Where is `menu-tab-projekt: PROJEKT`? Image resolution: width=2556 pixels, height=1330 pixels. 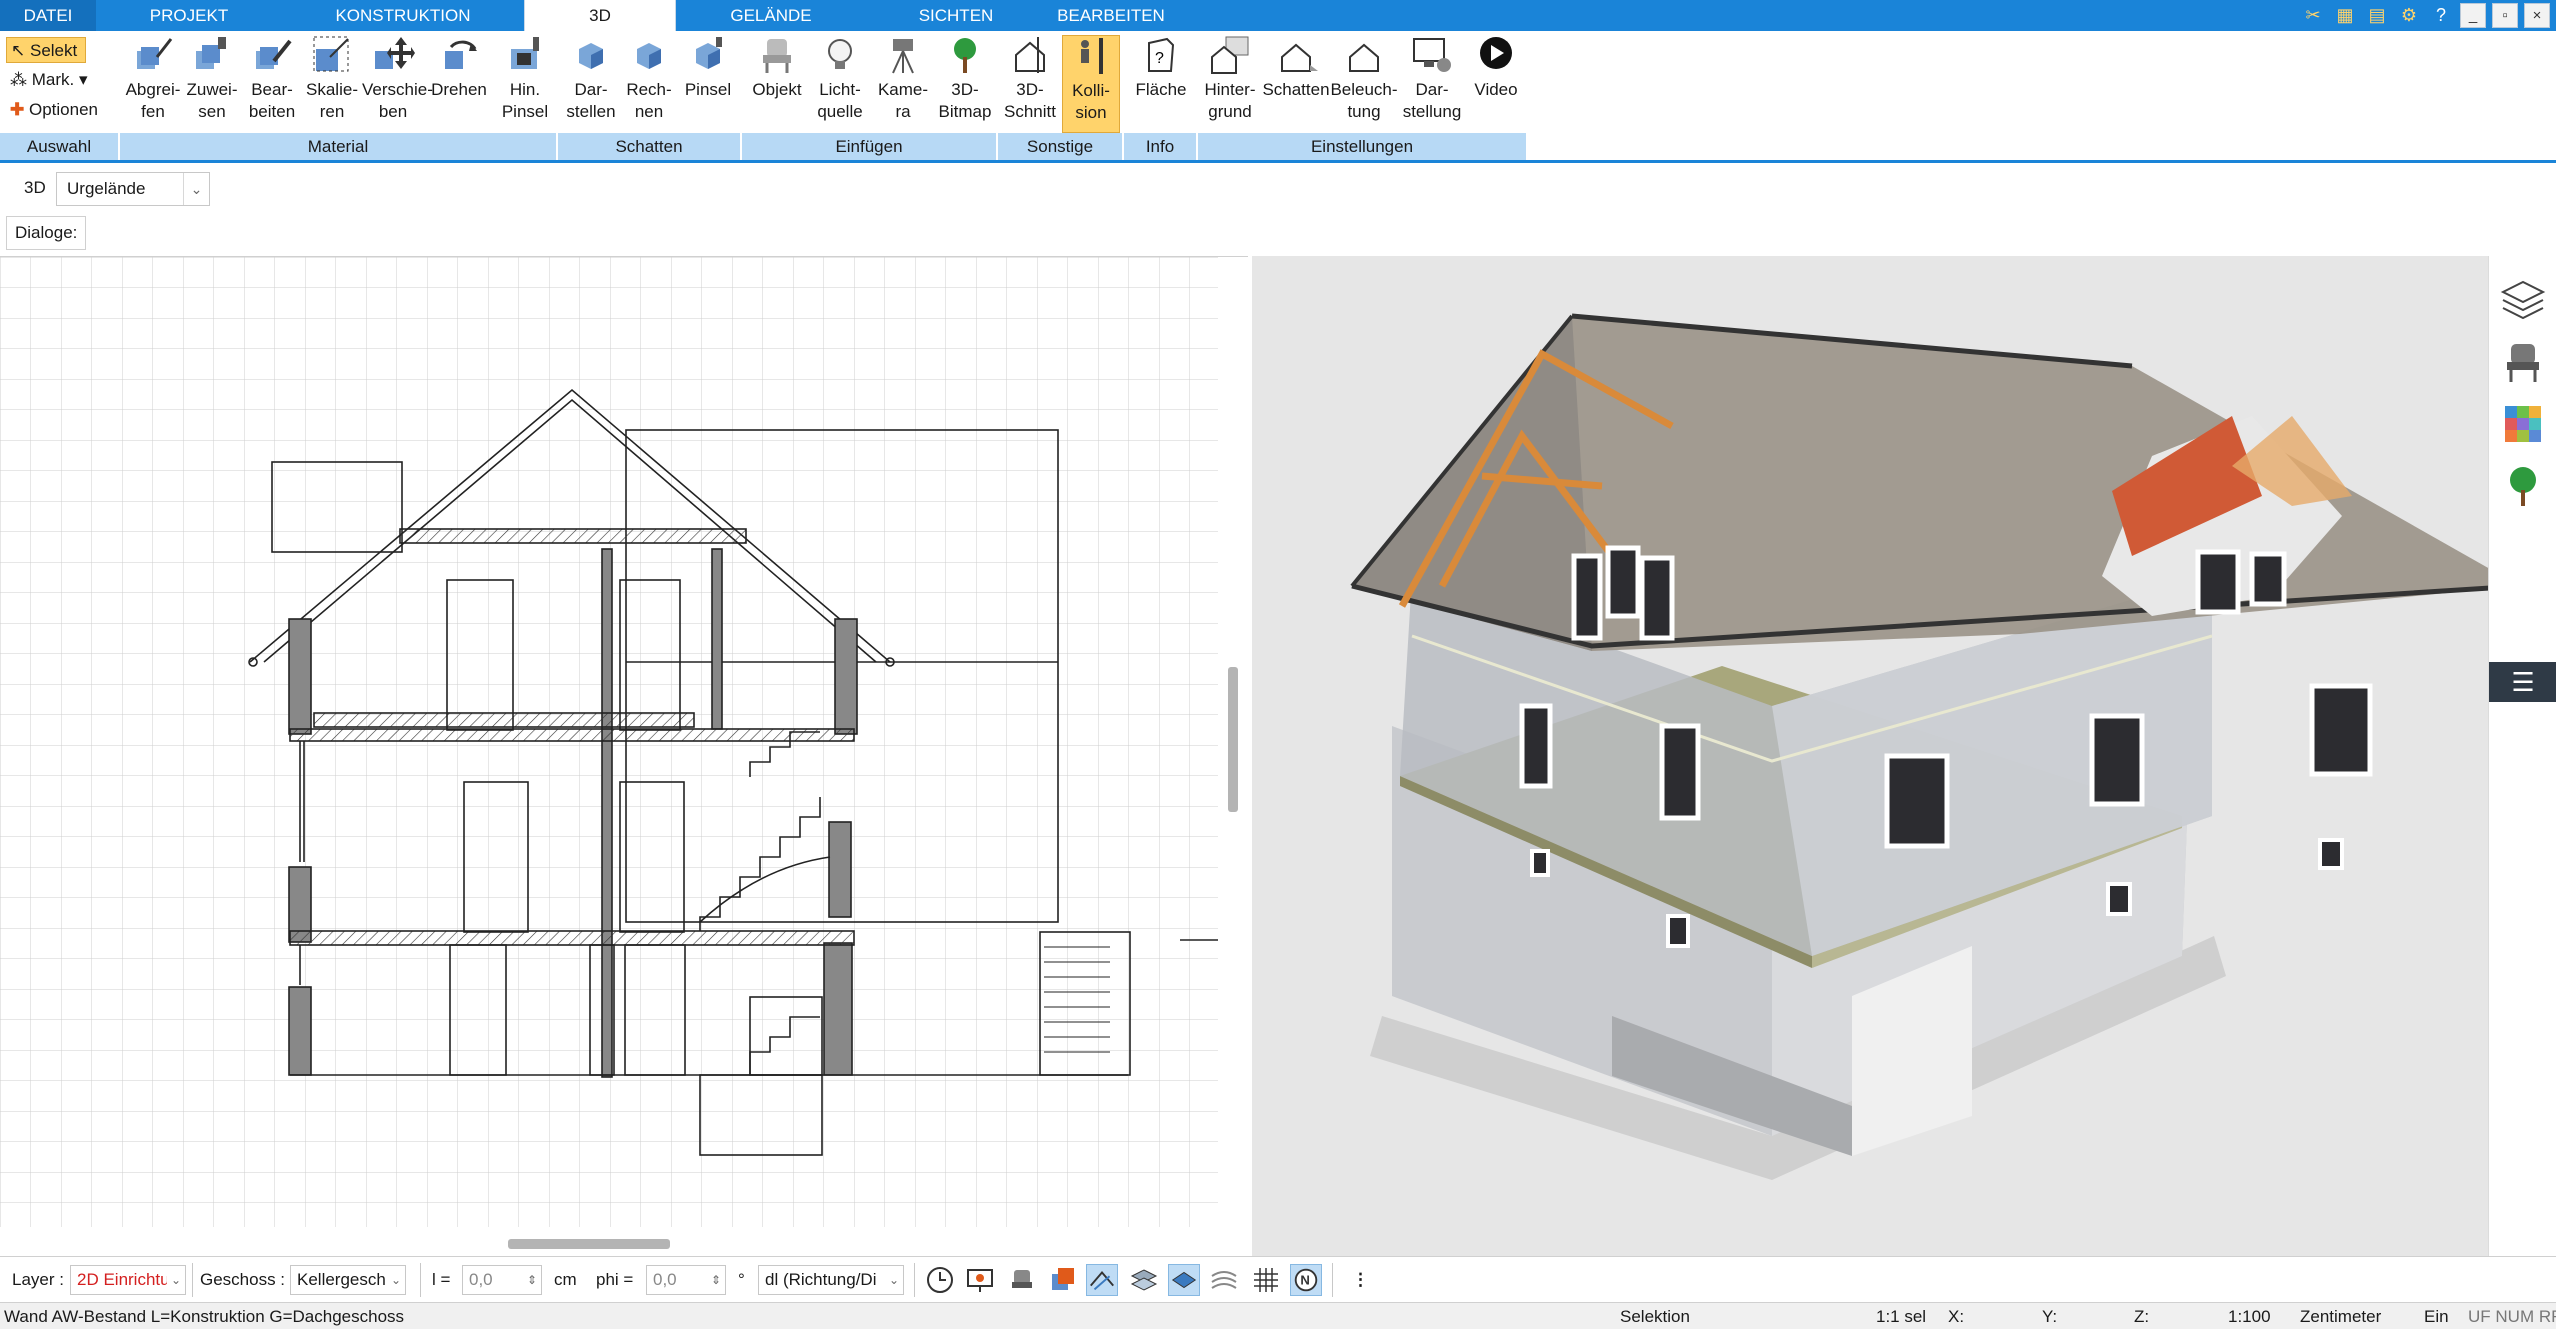 menu-tab-projekt: PROJEKT is located at coordinates (189, 15).